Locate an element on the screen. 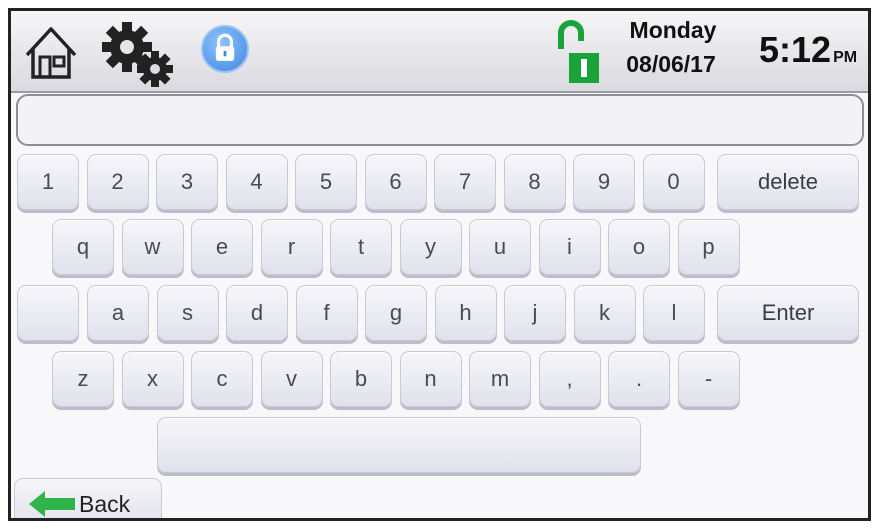 The image size is (879, 529). key-h: h is located at coordinates (465, 313).